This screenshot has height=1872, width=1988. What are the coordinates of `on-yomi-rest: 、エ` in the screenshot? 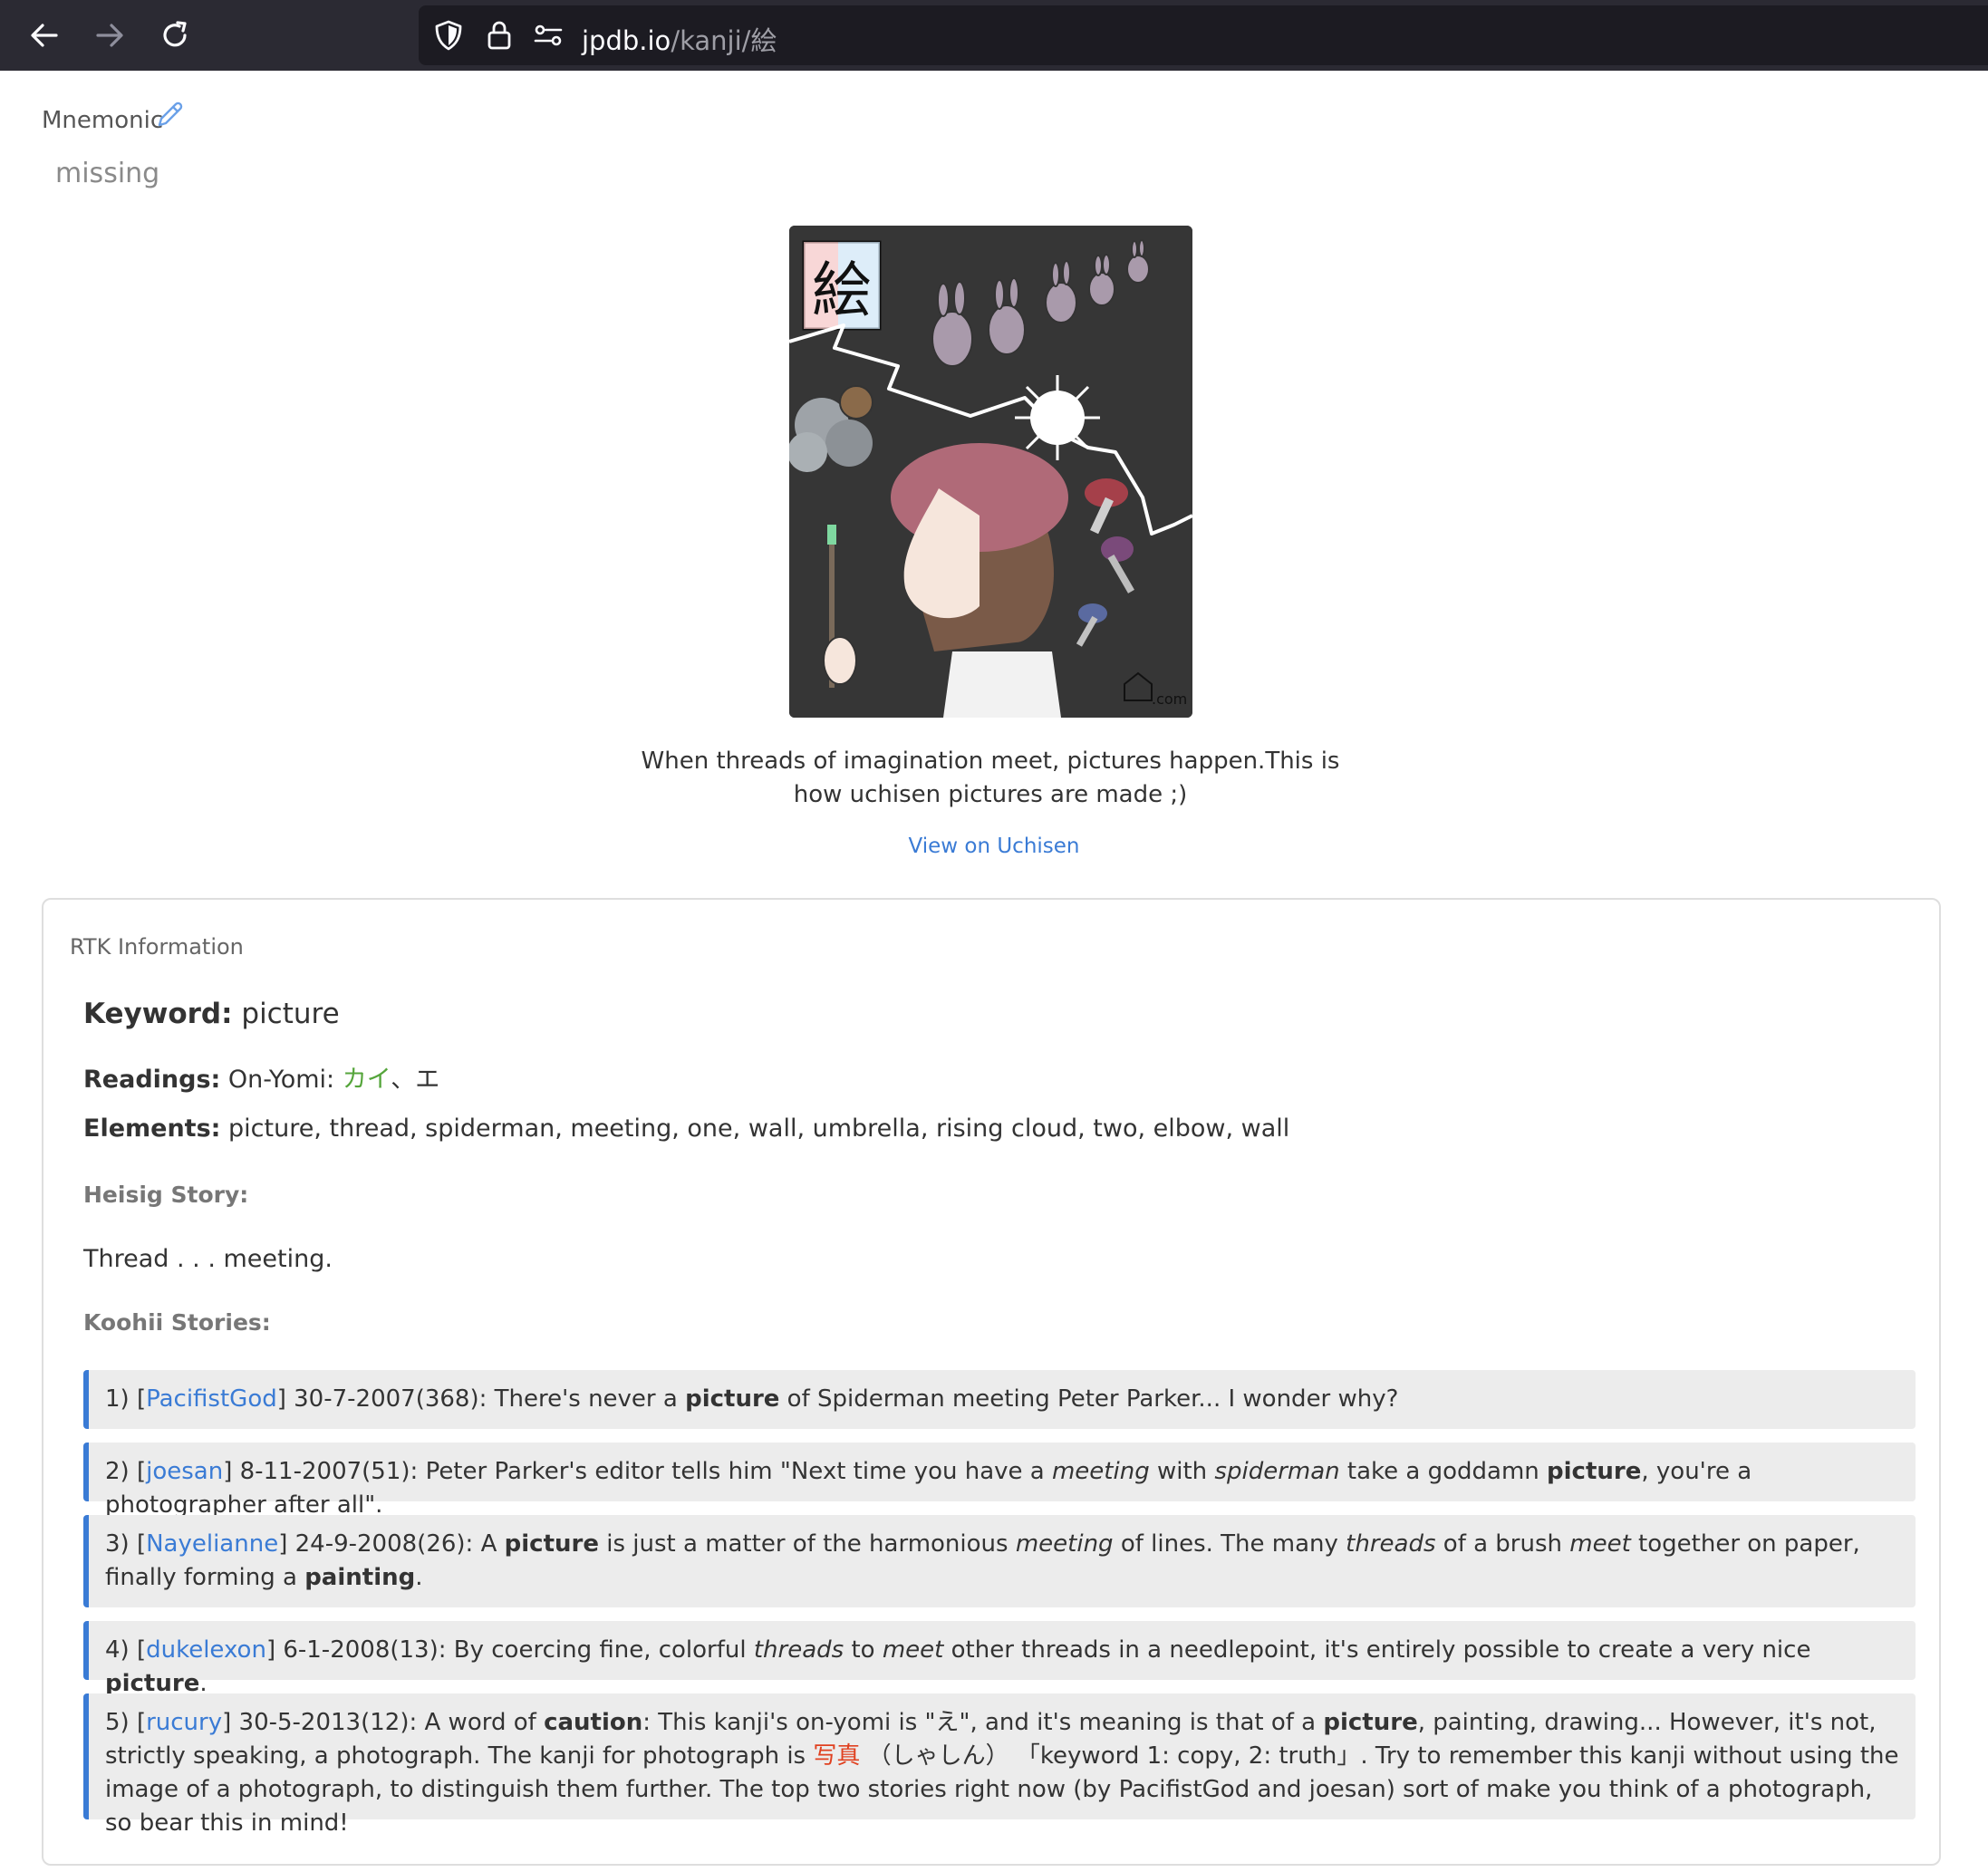 It's located at (415, 1080).